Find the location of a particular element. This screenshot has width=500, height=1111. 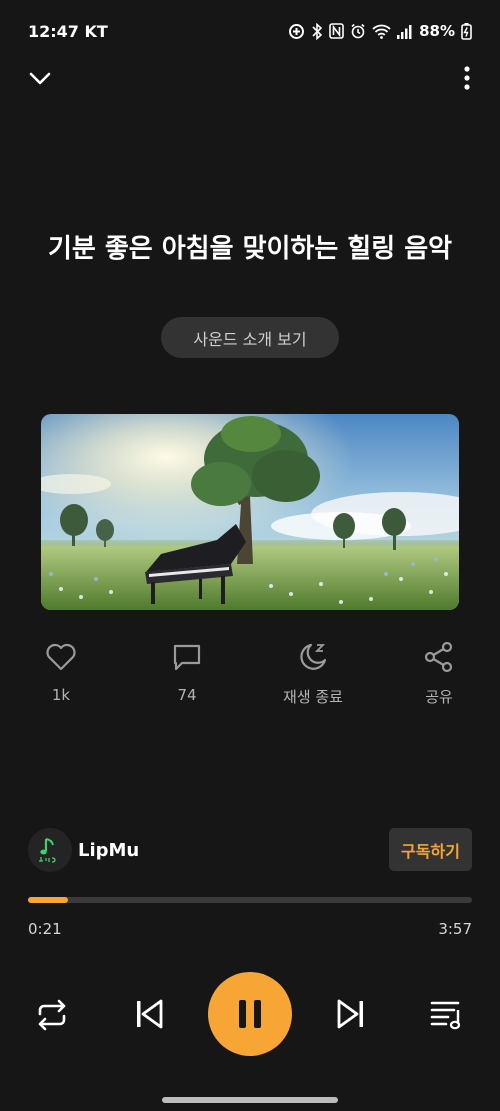

sound-intro-button: 사운드 소개 보기 is located at coordinates (250, 337).